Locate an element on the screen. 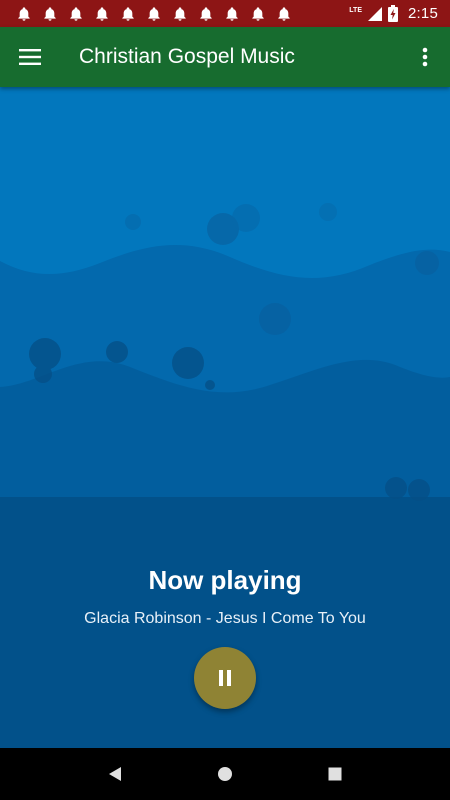 This screenshot has width=450, height=800. notification-icons is located at coordinates (154, 14).